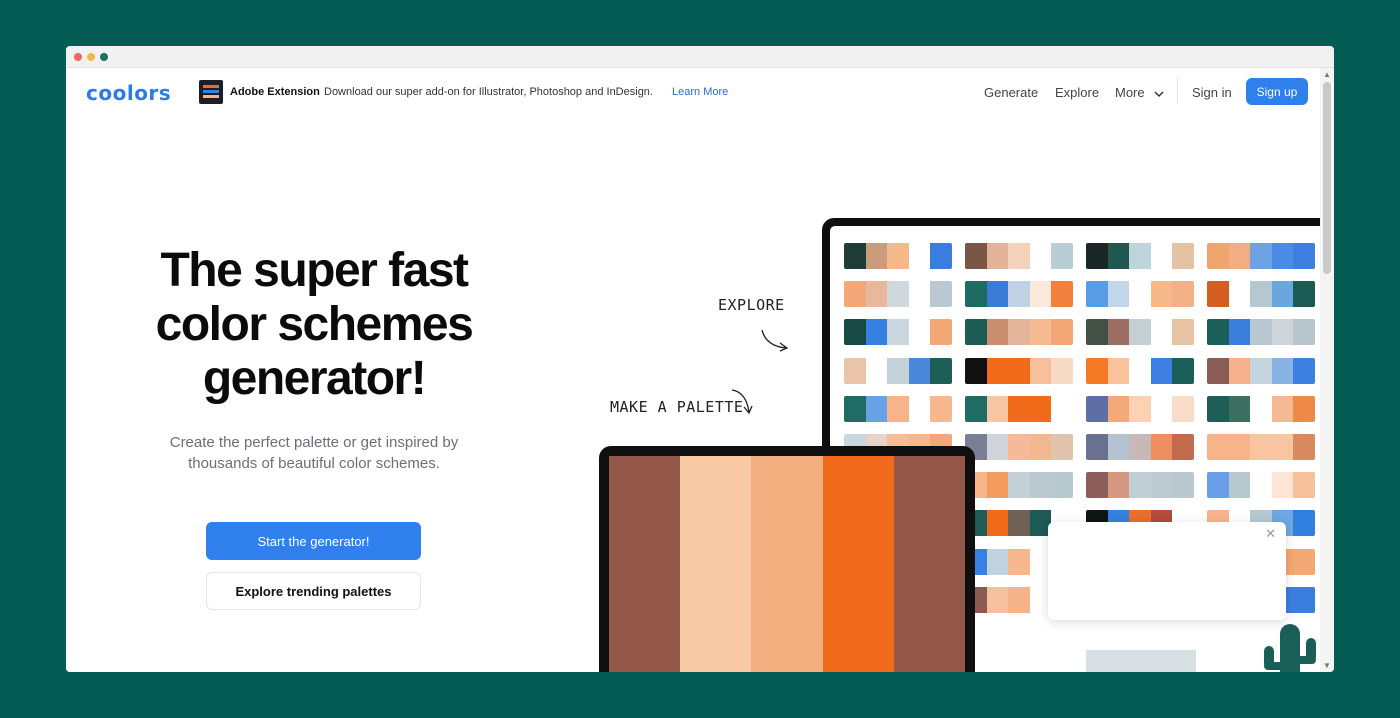 The width and height of the screenshot is (1400, 718). I want to click on minimize-window-button, so click(91, 57).